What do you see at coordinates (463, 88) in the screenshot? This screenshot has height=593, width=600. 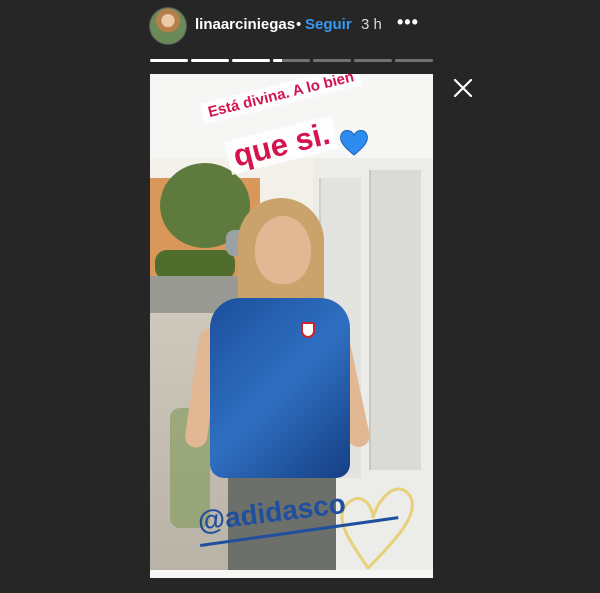 I see `close-icon` at bounding box center [463, 88].